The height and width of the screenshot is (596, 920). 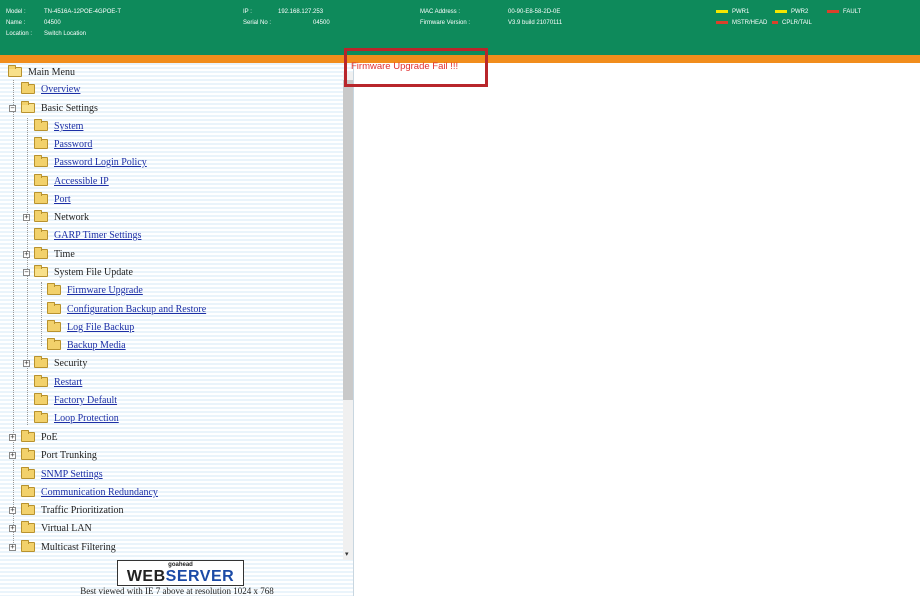 I want to click on expand-network-icon: +, so click(x=26, y=217).